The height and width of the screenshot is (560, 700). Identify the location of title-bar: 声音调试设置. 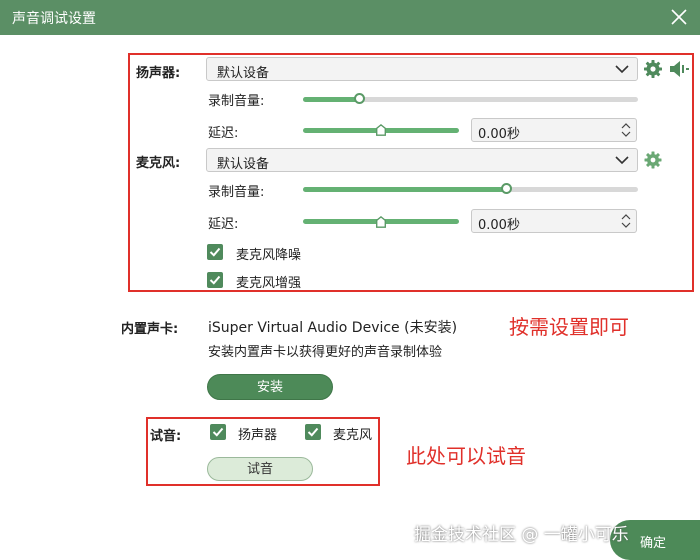
(350, 17).